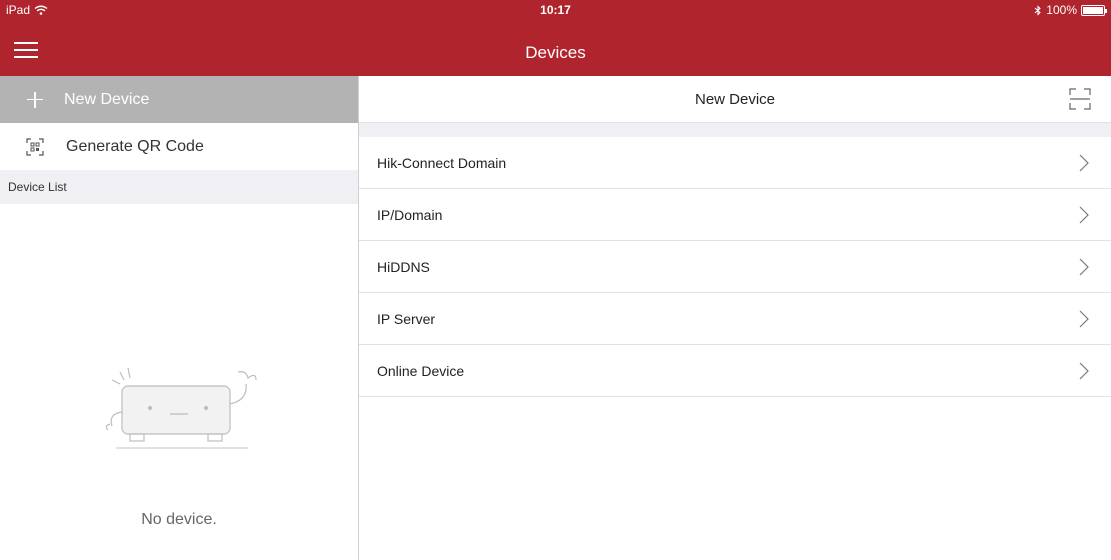  Describe the element at coordinates (555, 38) in the screenshot. I see `top-bar: iPad 10:17 100% Devices` at that location.